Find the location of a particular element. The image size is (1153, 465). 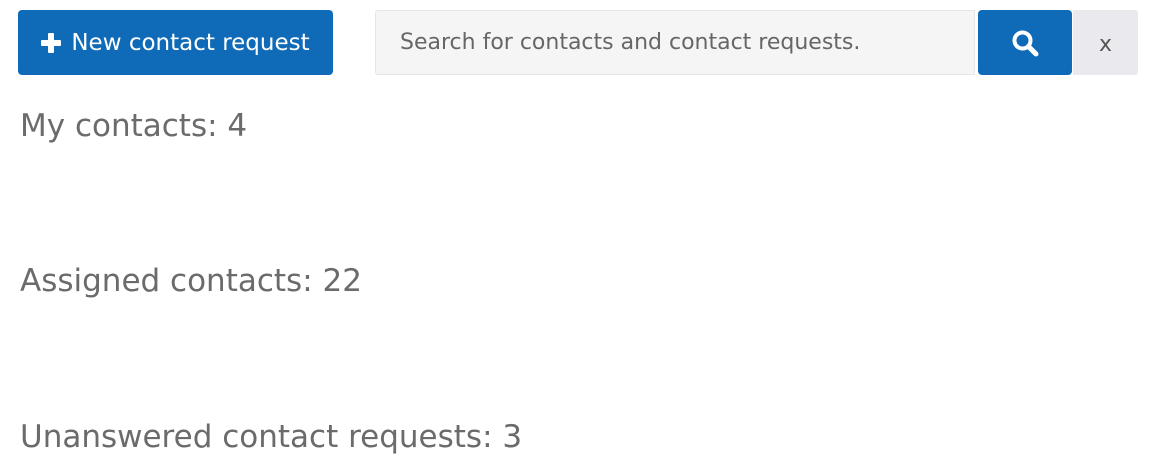

contacts-toolbar: New contact request x is located at coordinates (578, 42).